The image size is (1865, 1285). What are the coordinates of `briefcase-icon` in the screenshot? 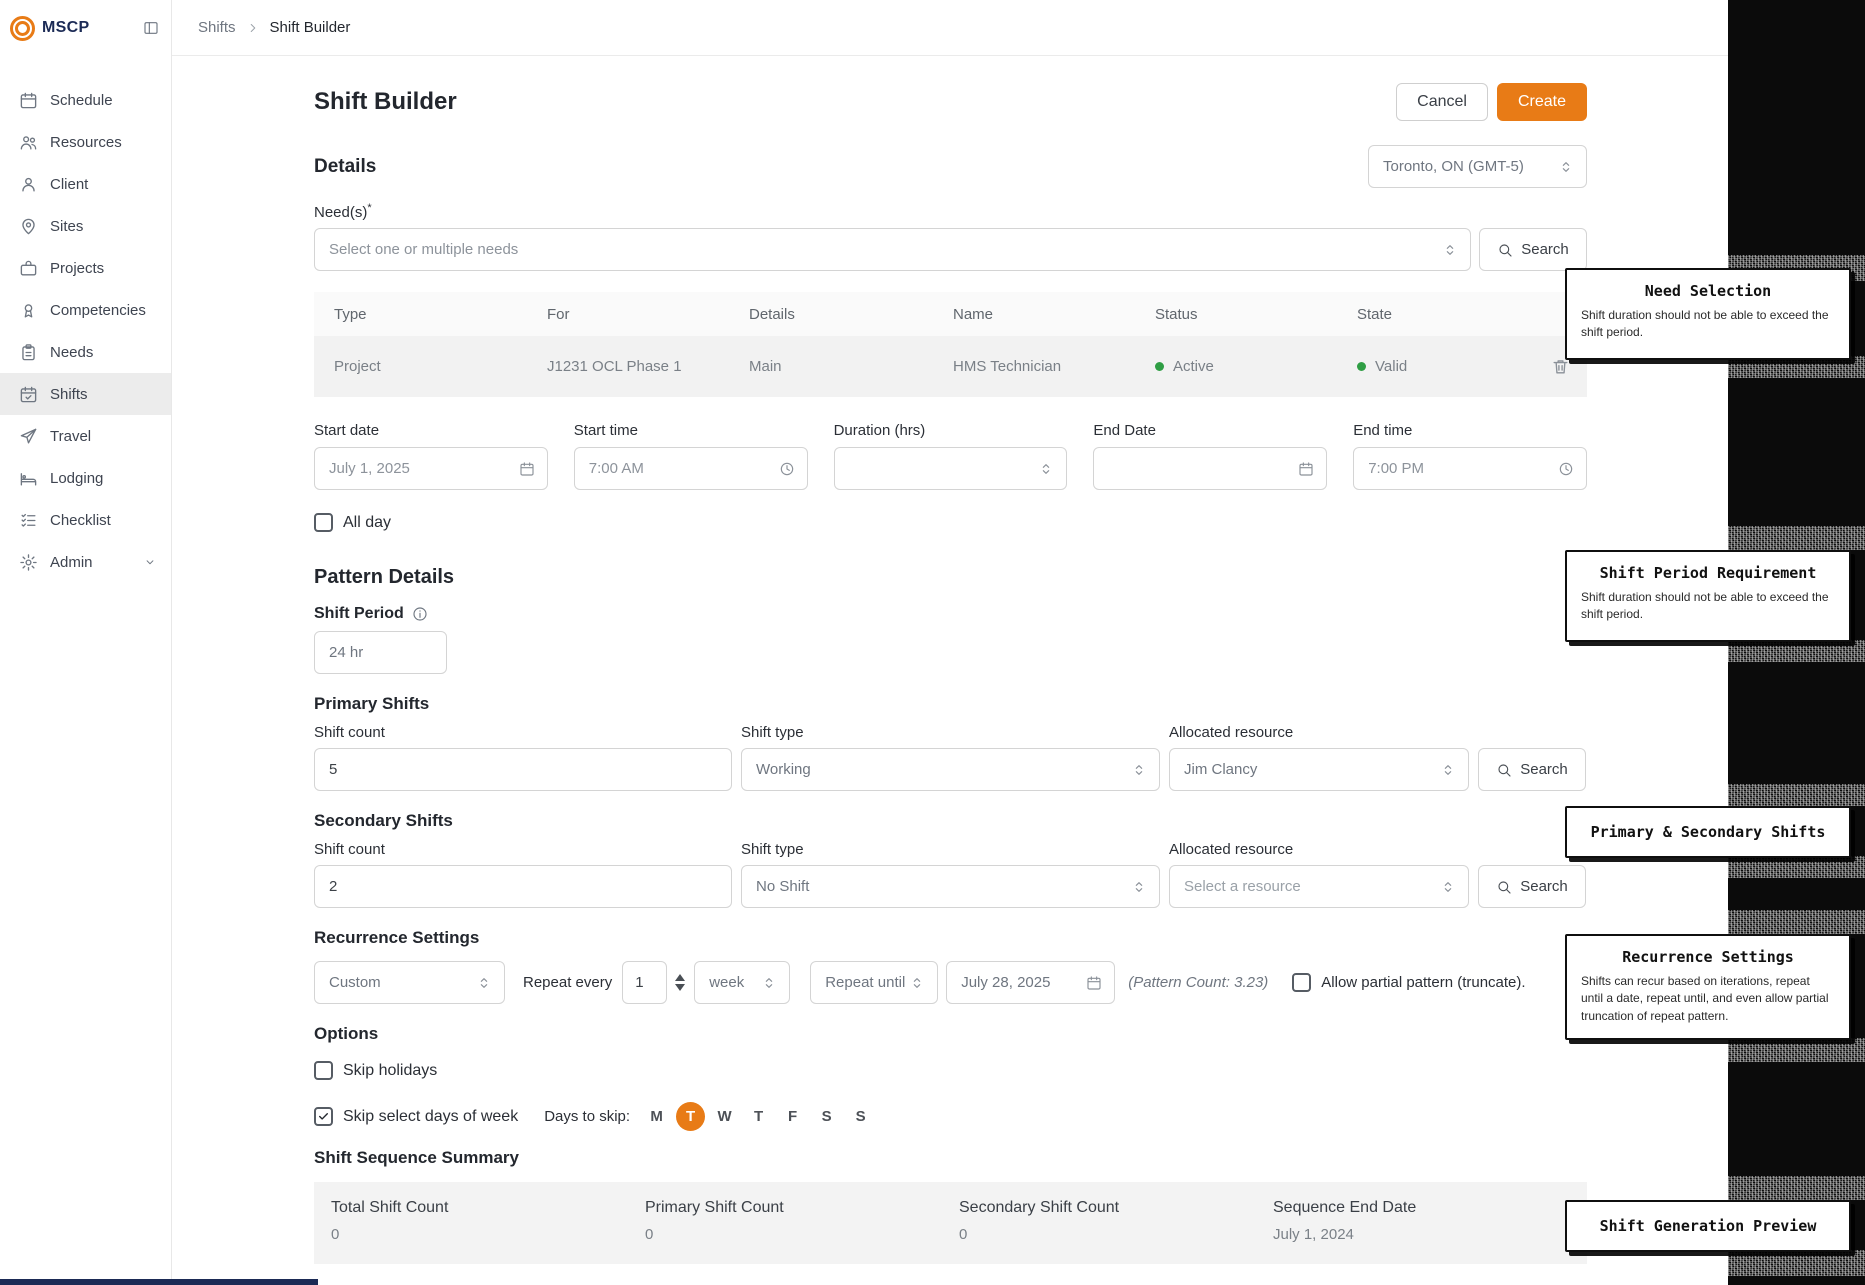 It's located at (28, 268).